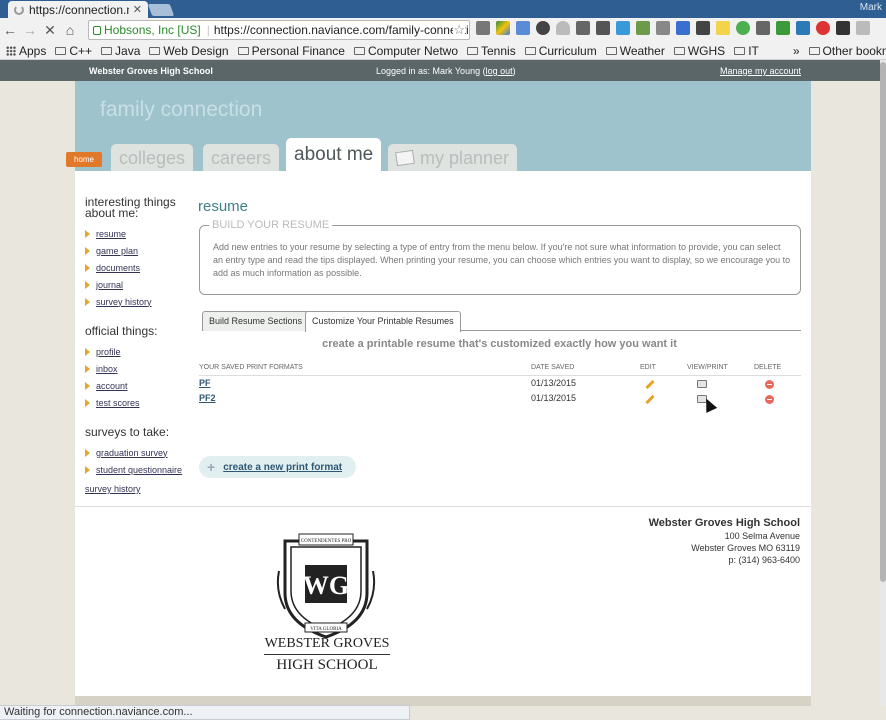  Describe the element at coordinates (763, 28) in the screenshot. I see `eyedropper-icon` at that location.